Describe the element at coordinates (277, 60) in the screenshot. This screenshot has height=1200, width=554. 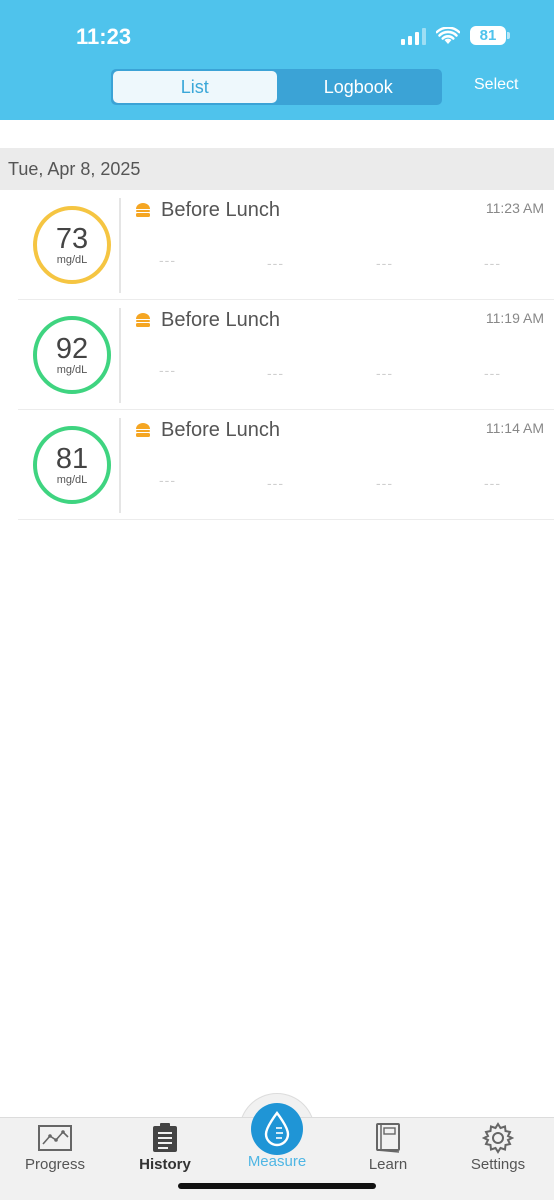
I see `app-header: 11:23 81 List Logbook Select` at that location.